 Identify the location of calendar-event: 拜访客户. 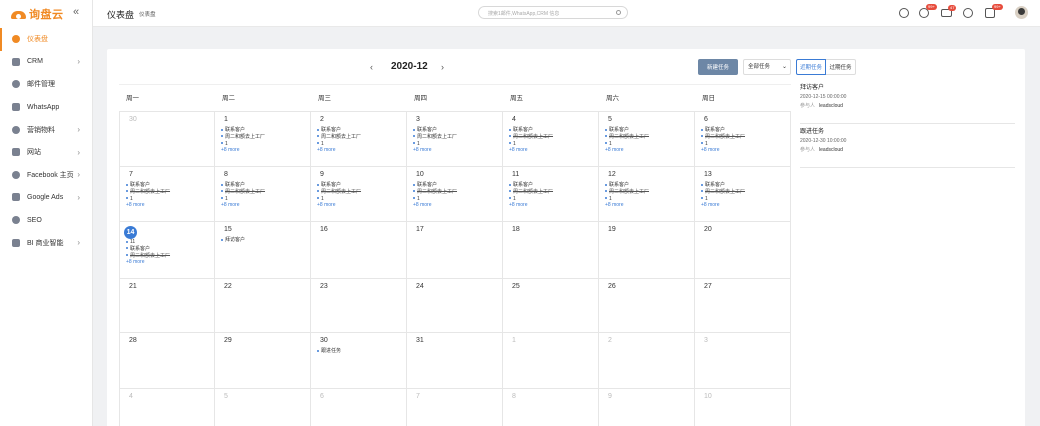
(264, 240).